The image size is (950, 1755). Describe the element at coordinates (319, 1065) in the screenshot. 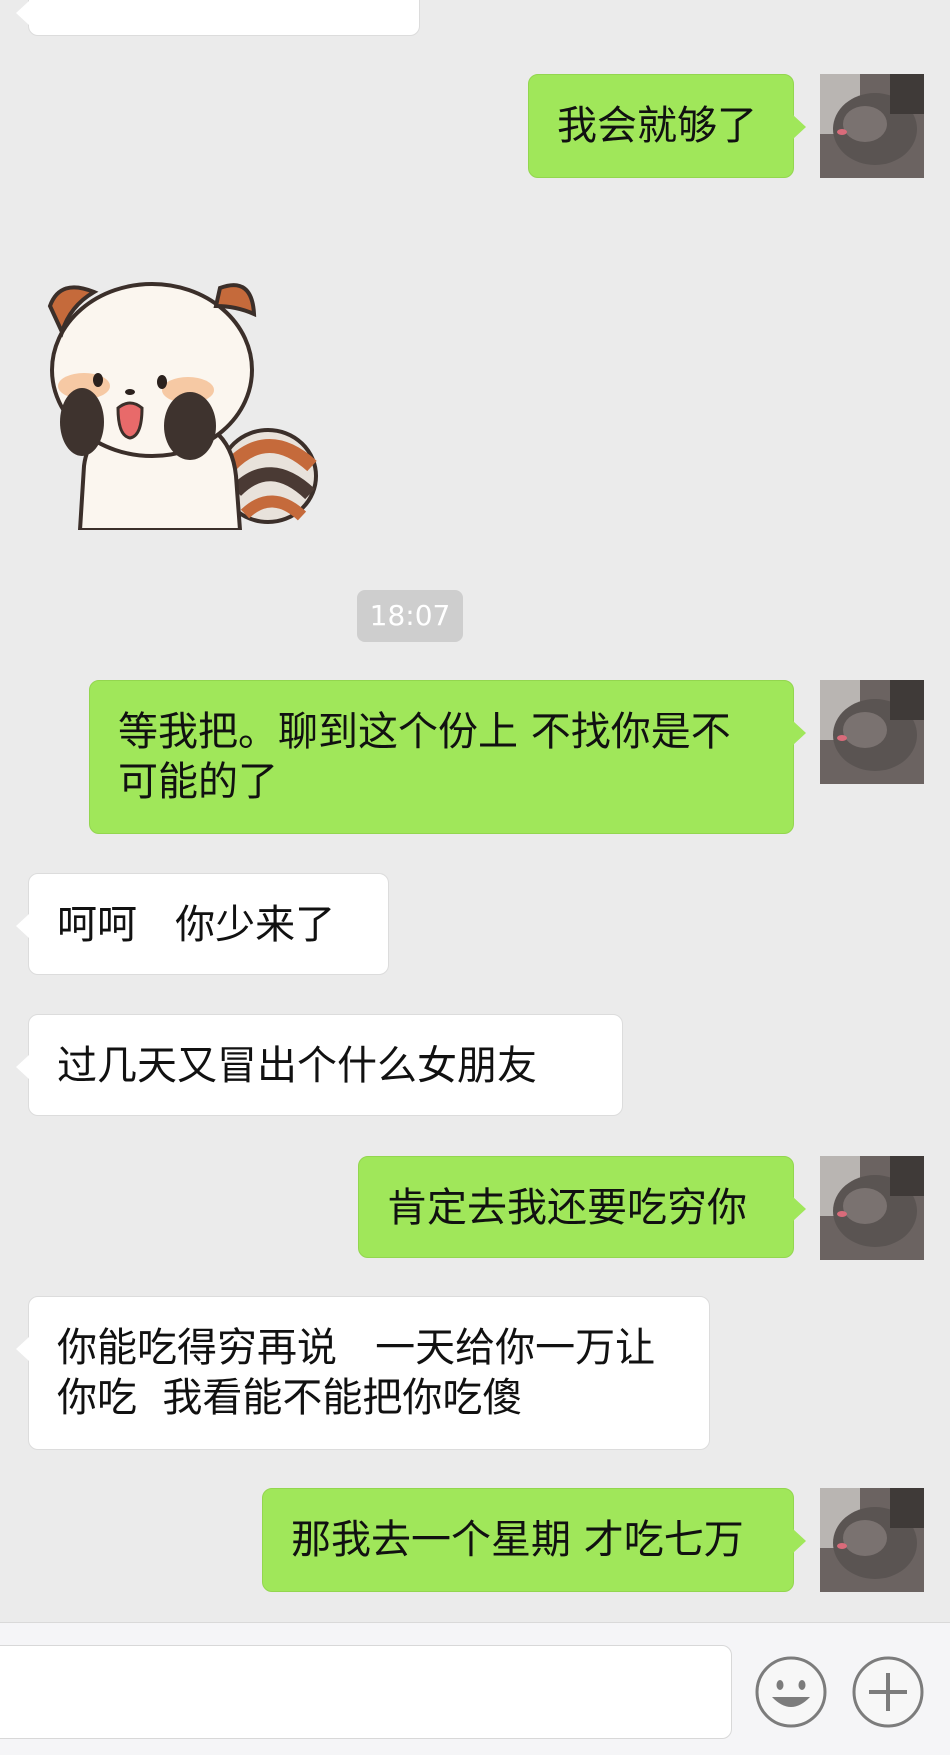

I see `message-bubble-received: 过几天又冒出个什么女朋友` at that location.